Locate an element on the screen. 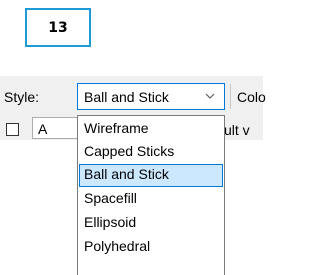 The height and width of the screenshot is (275, 320). option-ball-and-stick: Ball and Stick is located at coordinates (151, 175).